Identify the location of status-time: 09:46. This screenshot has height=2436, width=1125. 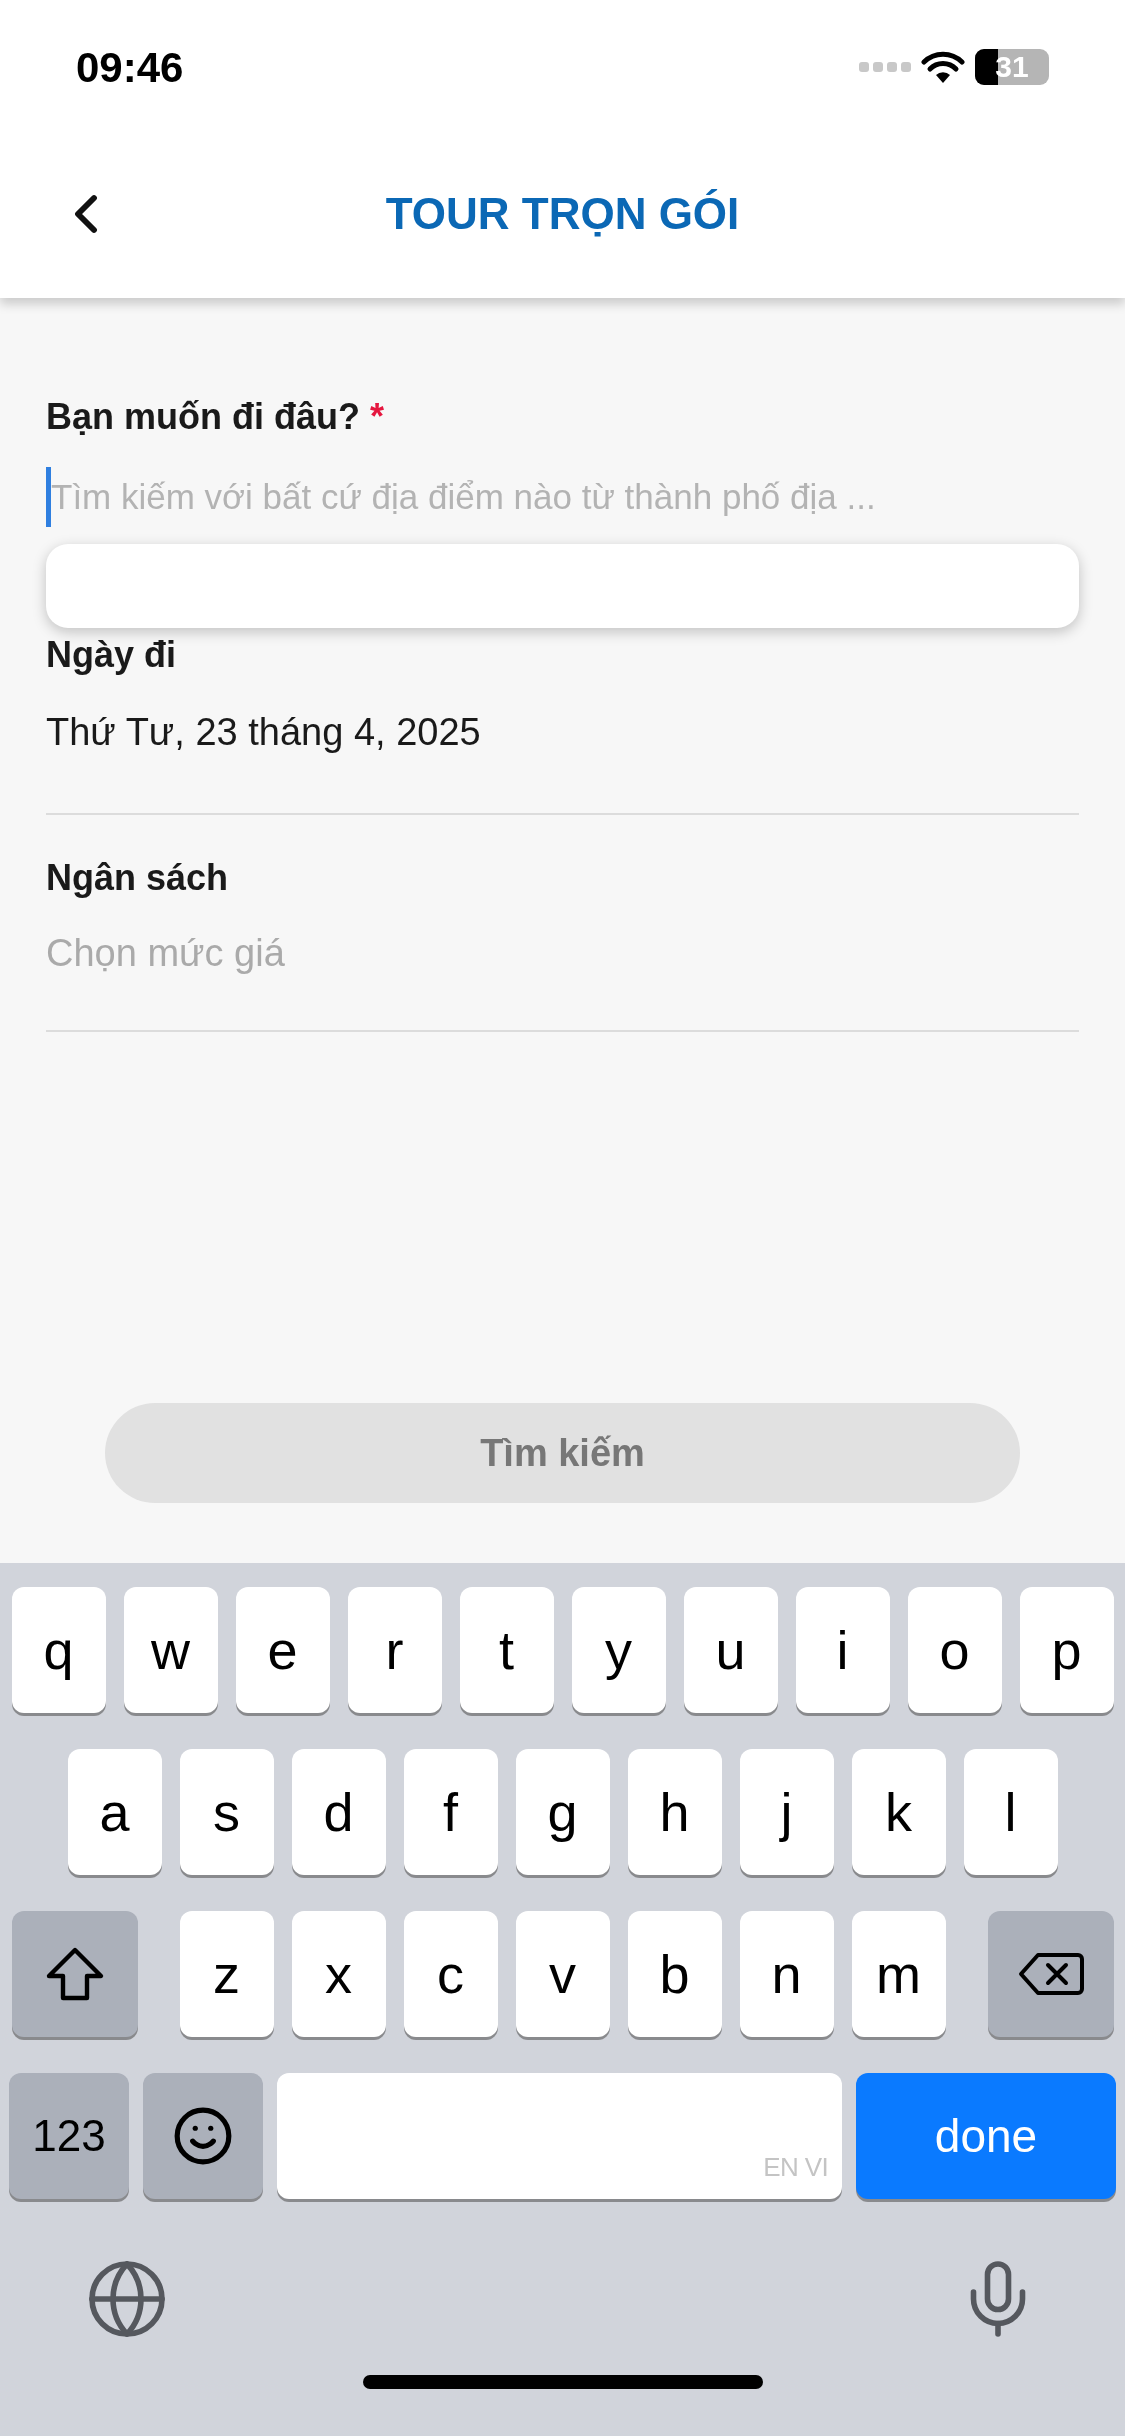
(130, 67).